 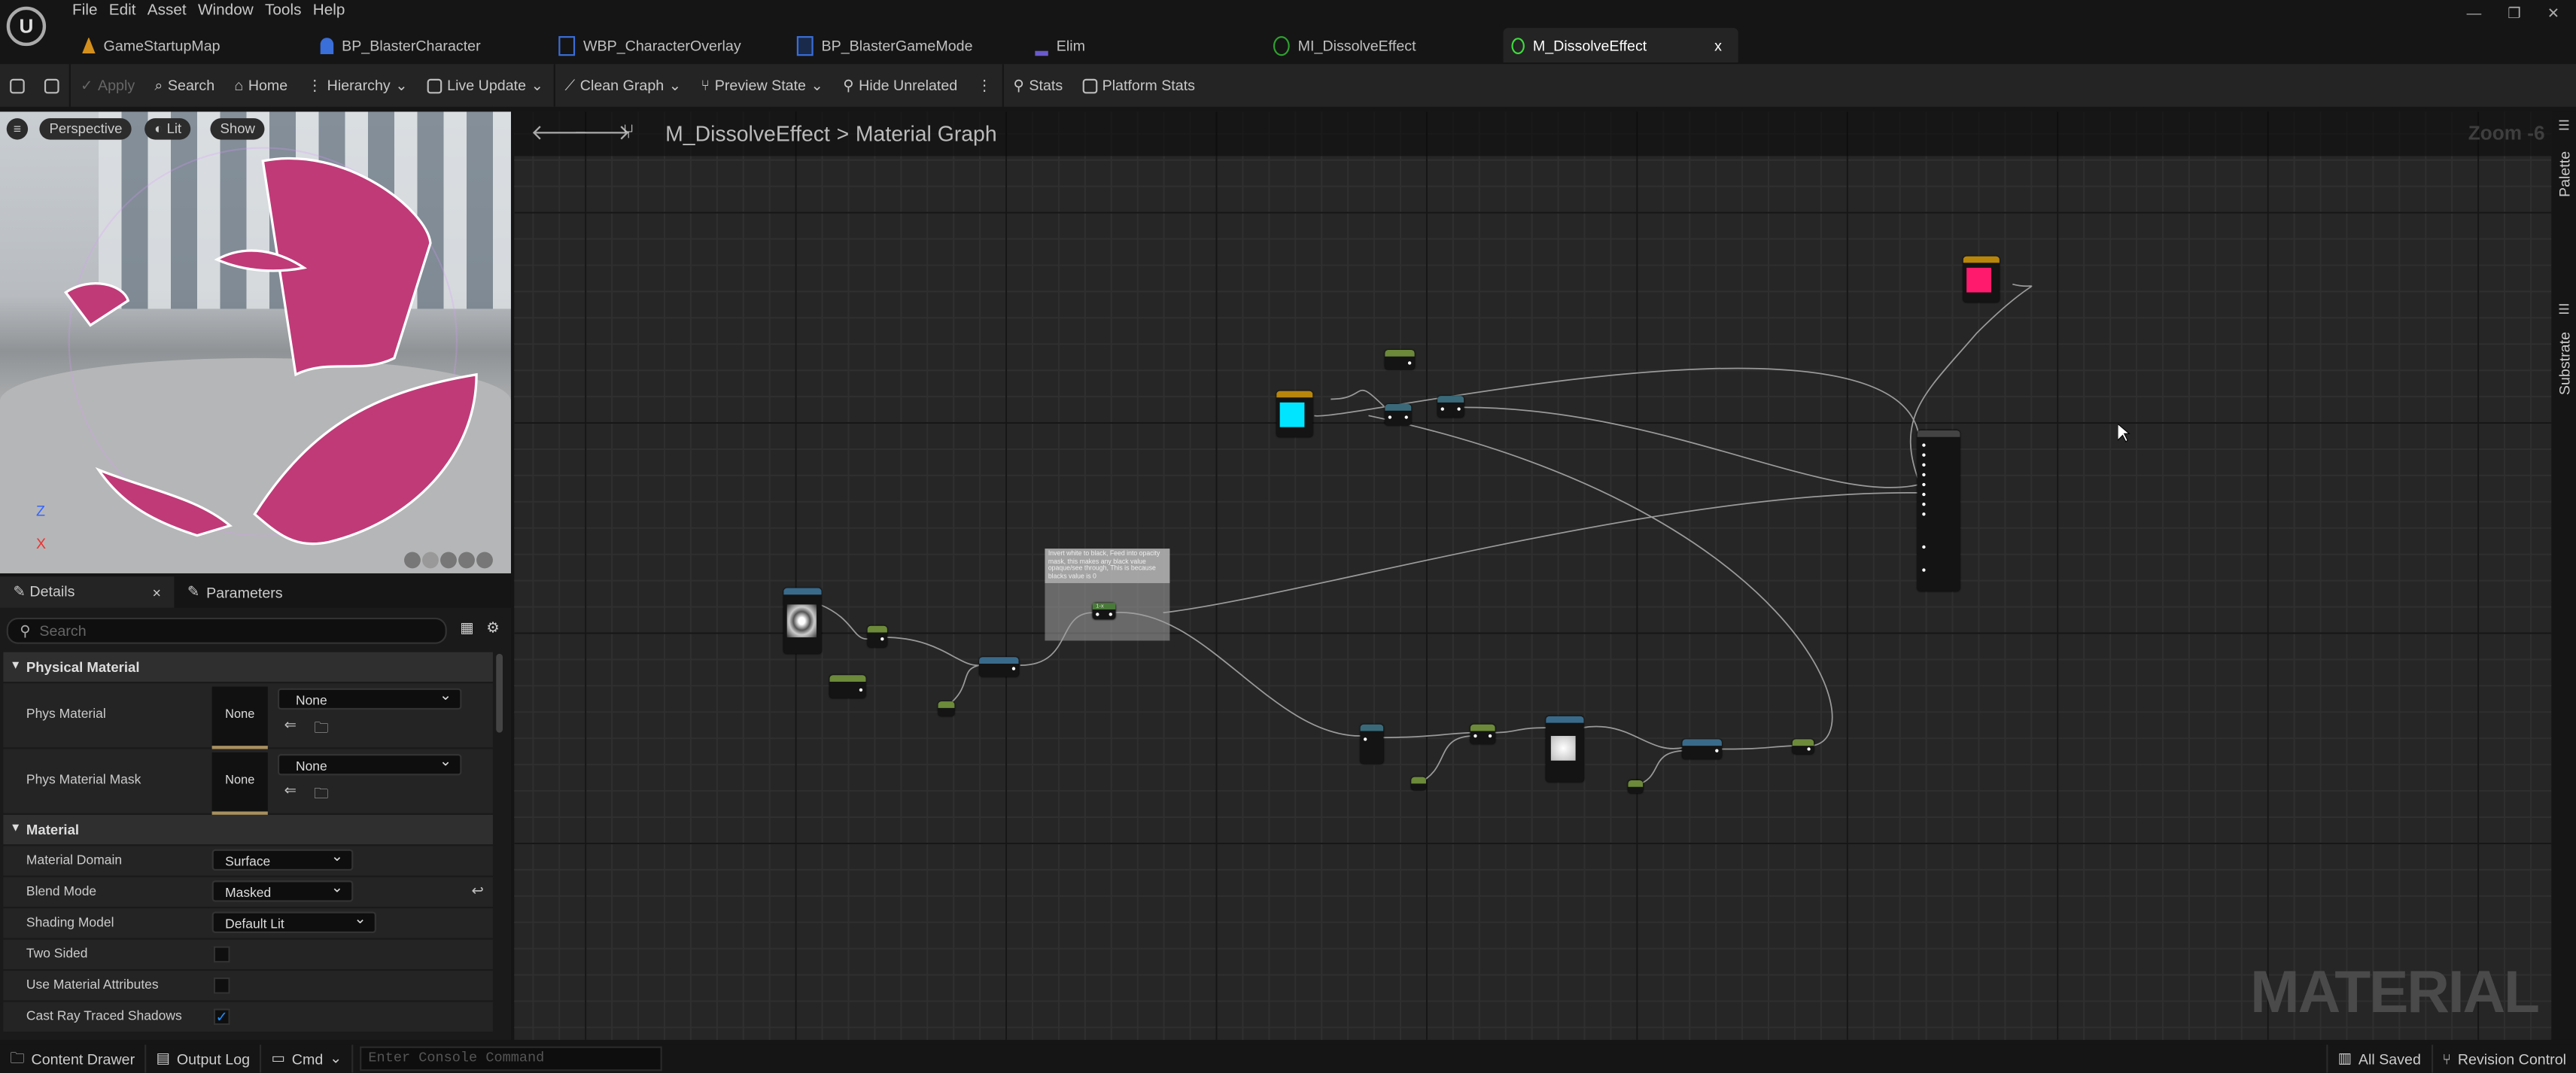 I want to click on viewport-menu-button: ≡, so click(x=17, y=129).